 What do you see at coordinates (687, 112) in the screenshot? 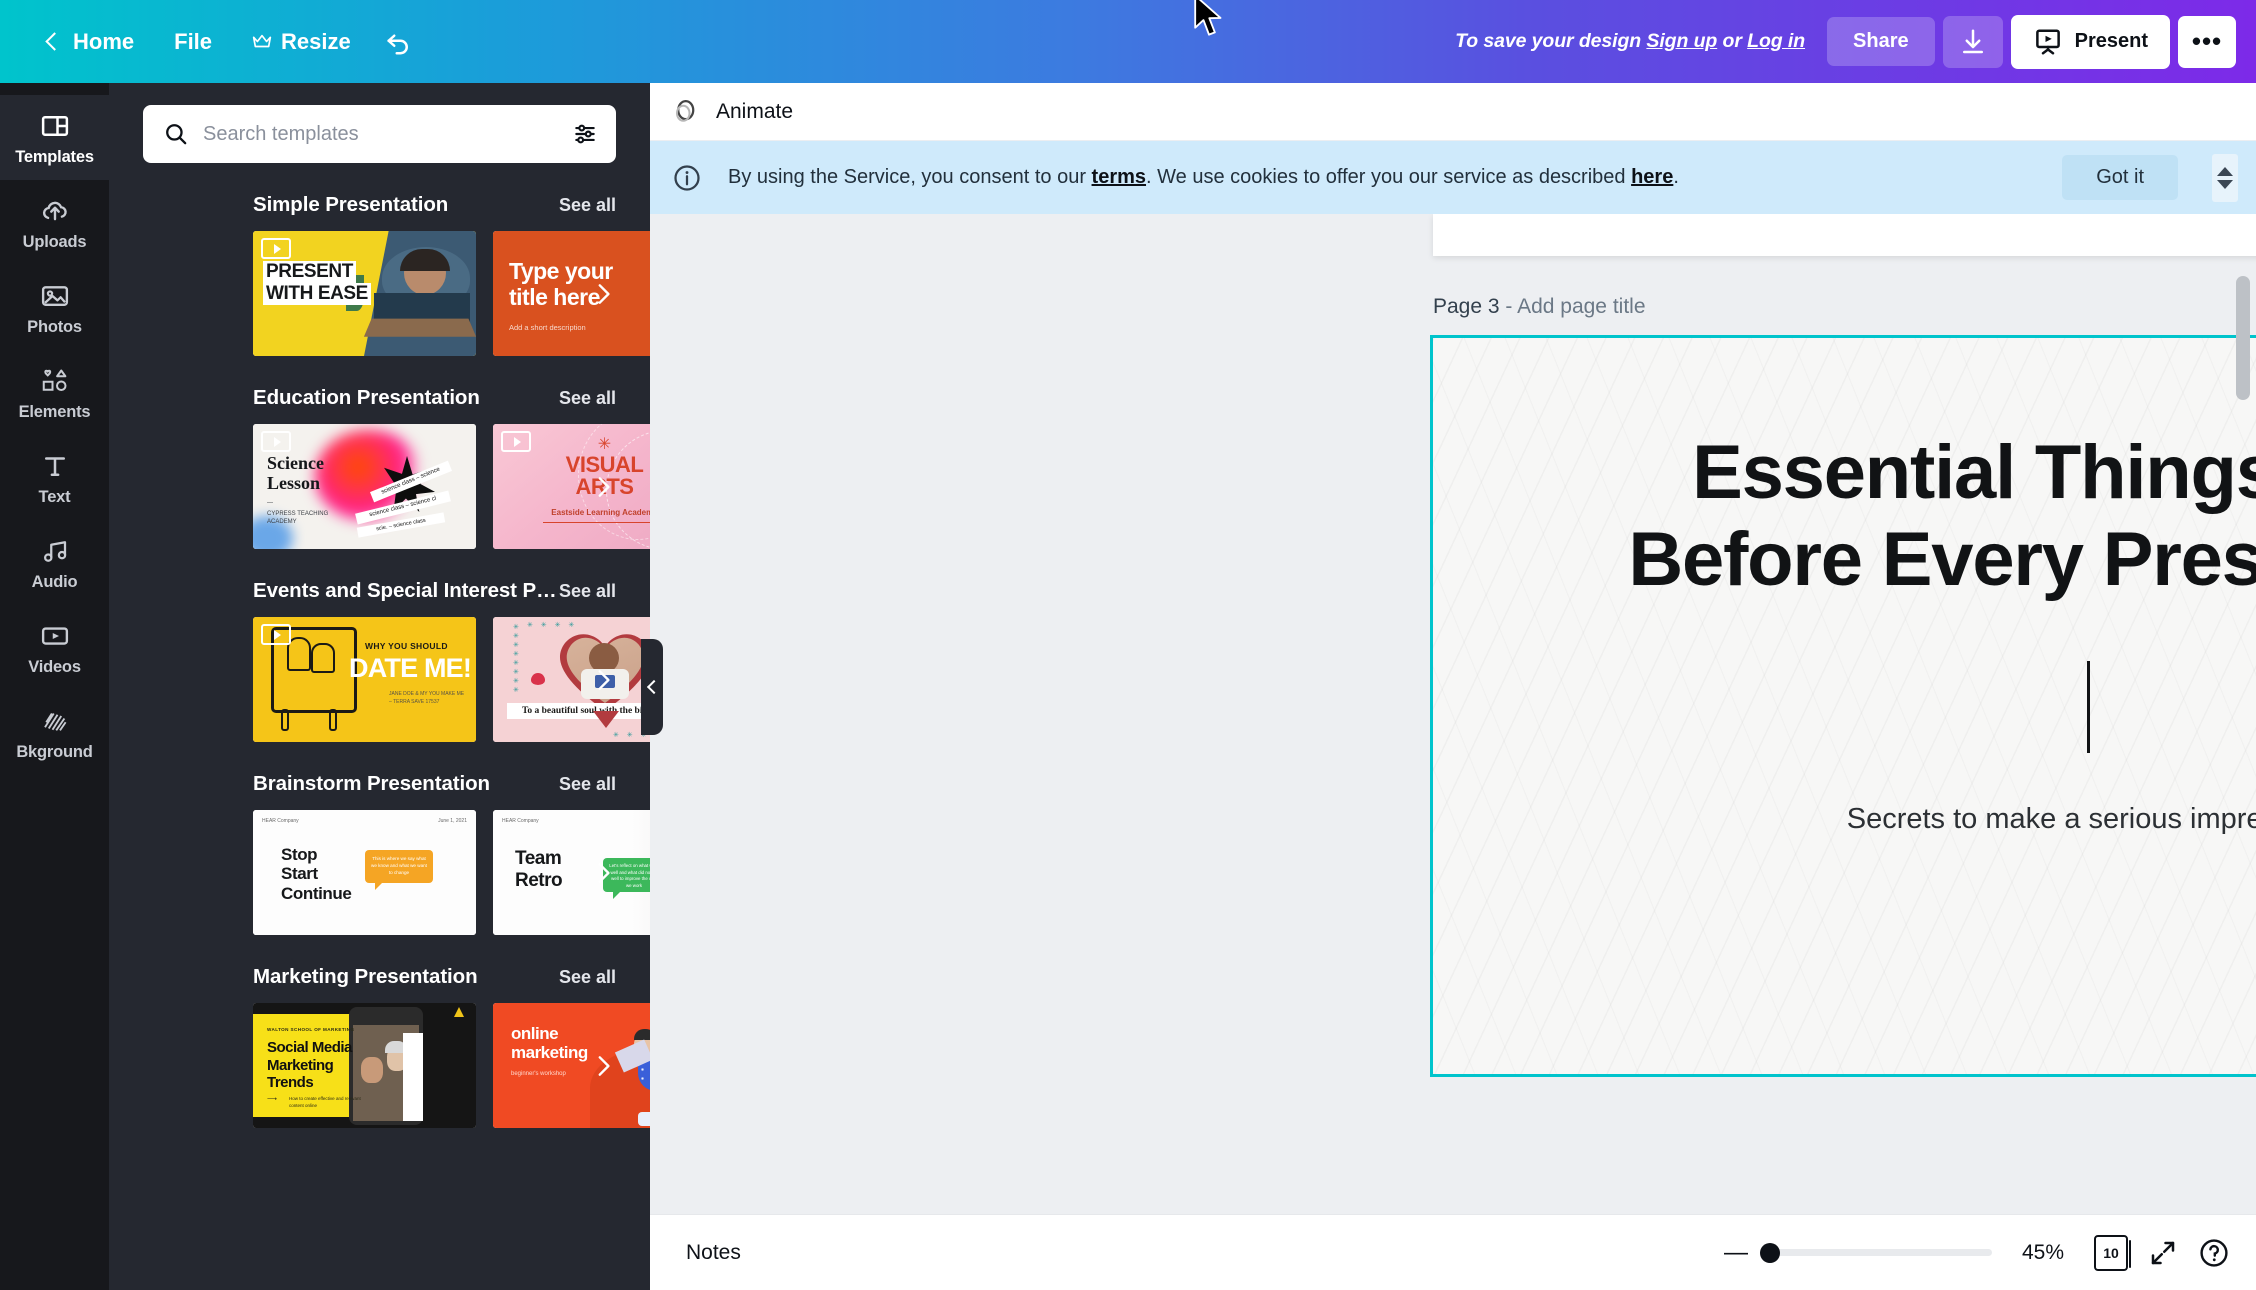
I see `animate-icon` at bounding box center [687, 112].